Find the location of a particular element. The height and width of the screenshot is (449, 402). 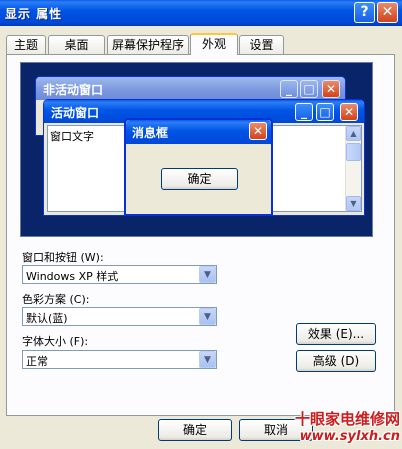

tab-desktop: 桌面 is located at coordinates (76, 44).